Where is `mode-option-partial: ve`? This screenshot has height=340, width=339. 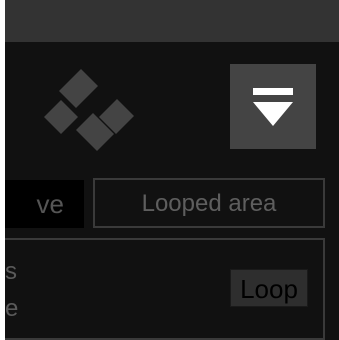 mode-option-partial: ve is located at coordinates (44, 204).